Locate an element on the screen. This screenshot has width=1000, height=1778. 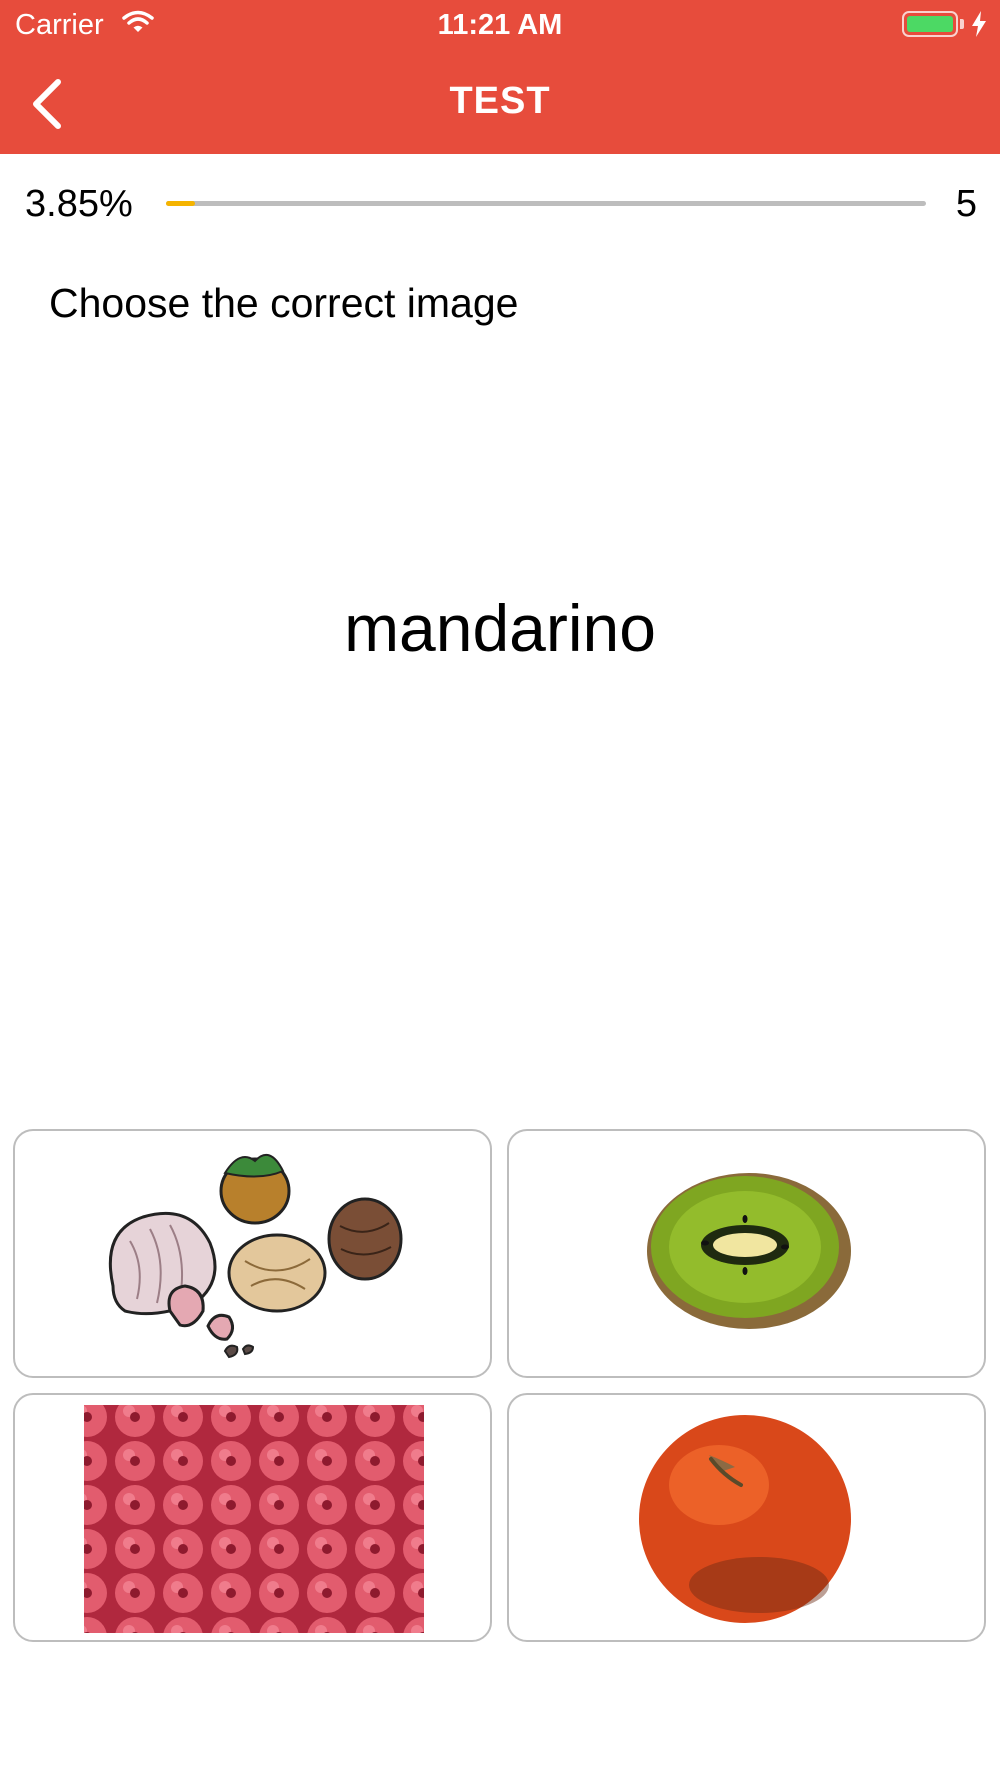
status-bar: Carrier 11:21 AM is located at coordinates (500, 25).